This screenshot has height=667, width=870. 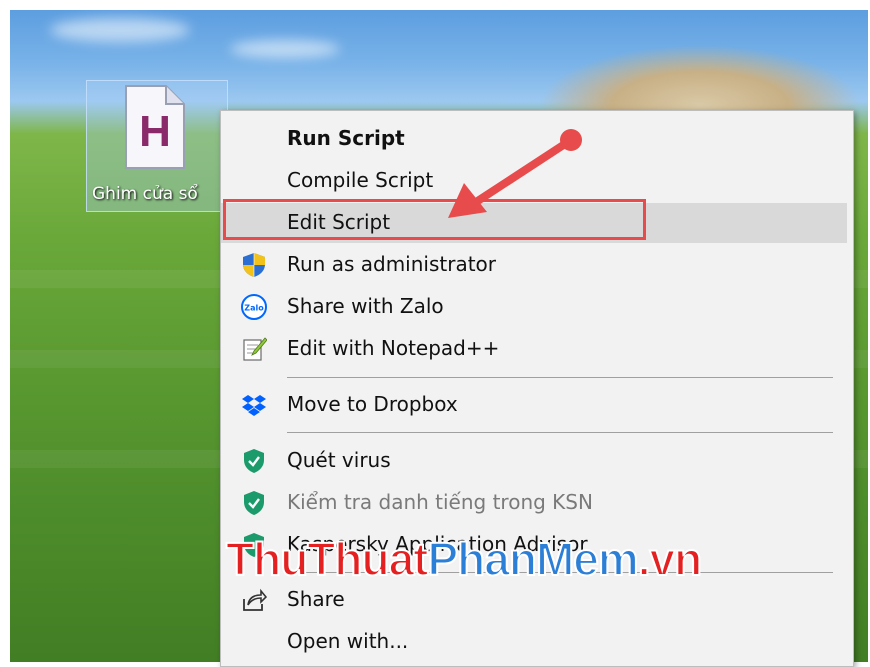 I want to click on watermark: ThuThuatPhanMem.vn, so click(x=464, y=559).